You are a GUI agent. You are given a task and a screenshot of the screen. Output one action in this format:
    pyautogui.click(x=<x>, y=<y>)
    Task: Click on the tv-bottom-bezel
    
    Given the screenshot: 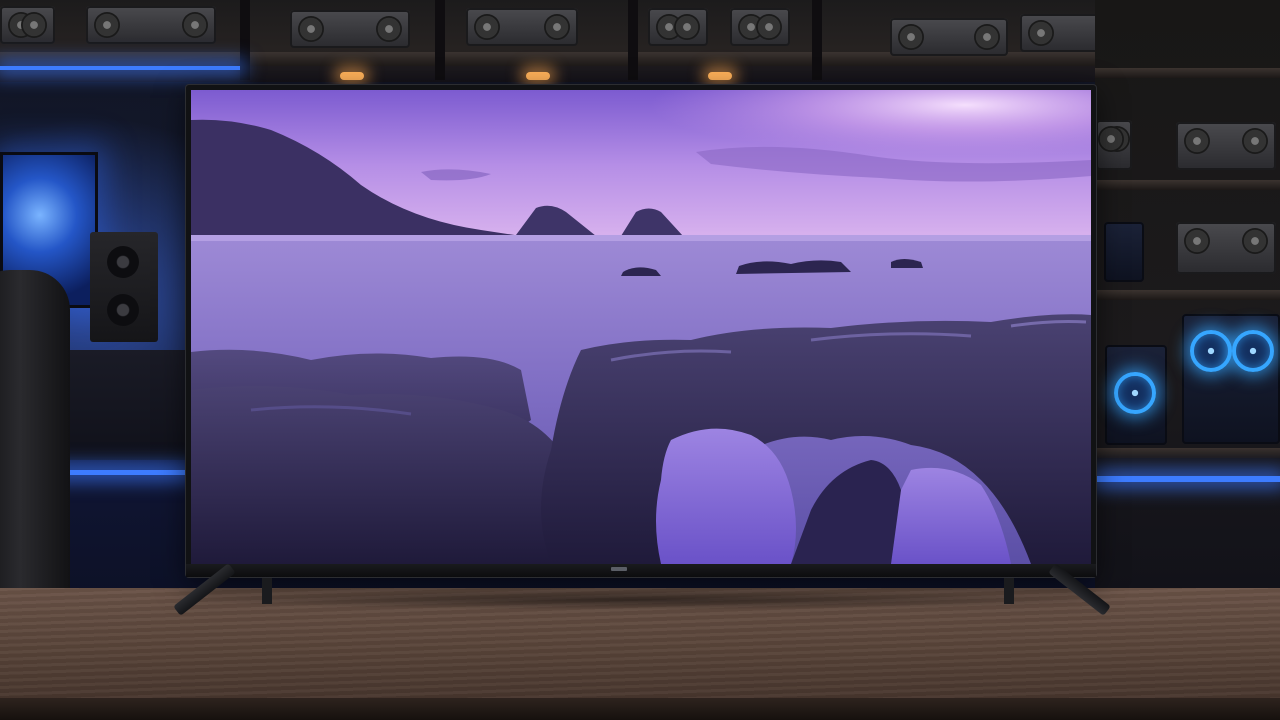 What is the action you would take?
    pyautogui.click(x=641, y=570)
    